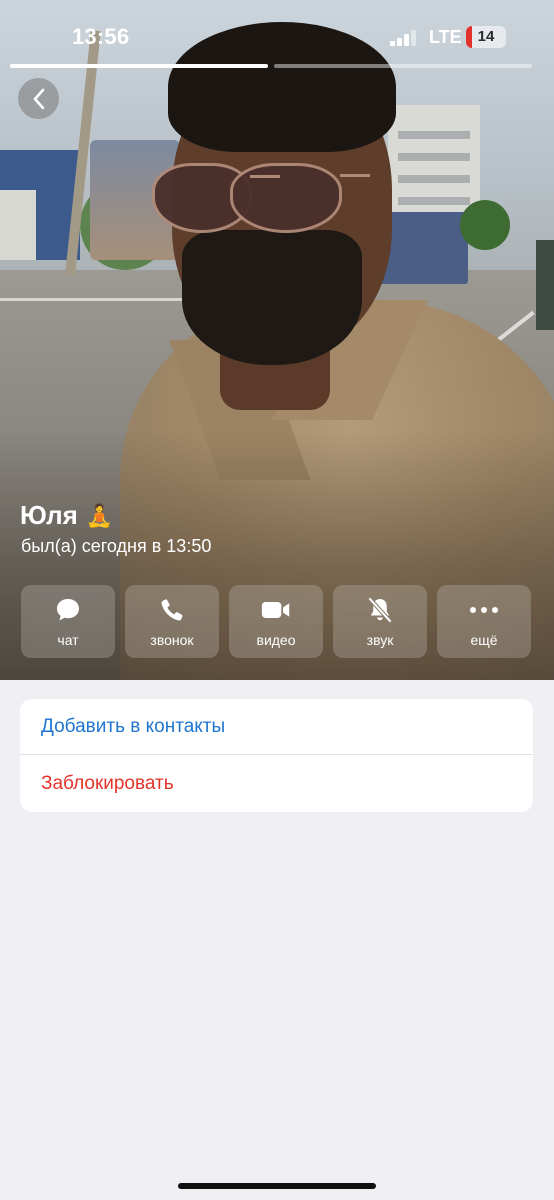  What do you see at coordinates (403, 38) in the screenshot?
I see `cellular-signal-icon` at bounding box center [403, 38].